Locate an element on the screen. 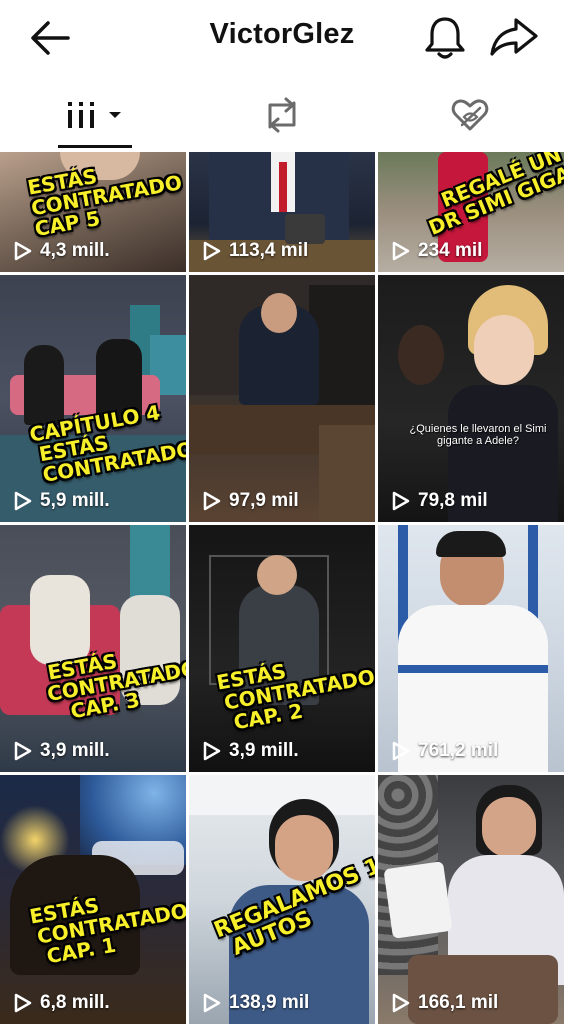 The image size is (564, 1024). view-count: 113,4 mil is located at coordinates (254, 251).